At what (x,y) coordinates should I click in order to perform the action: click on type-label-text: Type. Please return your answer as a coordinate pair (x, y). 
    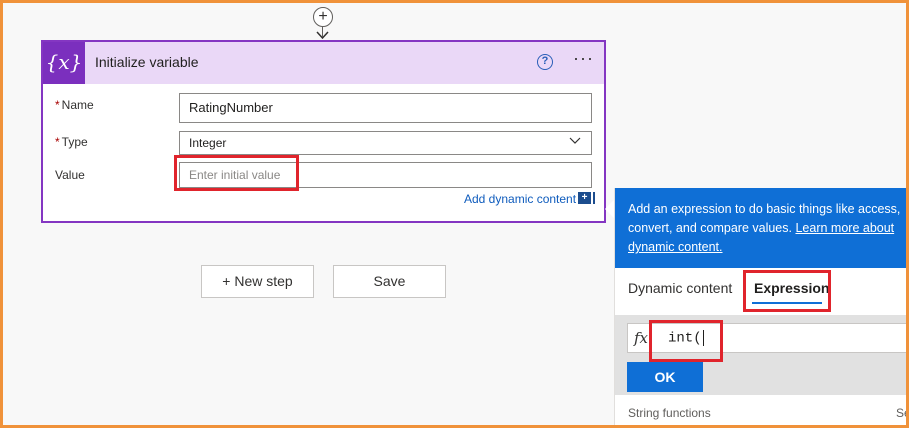
    Looking at the image, I should click on (74, 142).